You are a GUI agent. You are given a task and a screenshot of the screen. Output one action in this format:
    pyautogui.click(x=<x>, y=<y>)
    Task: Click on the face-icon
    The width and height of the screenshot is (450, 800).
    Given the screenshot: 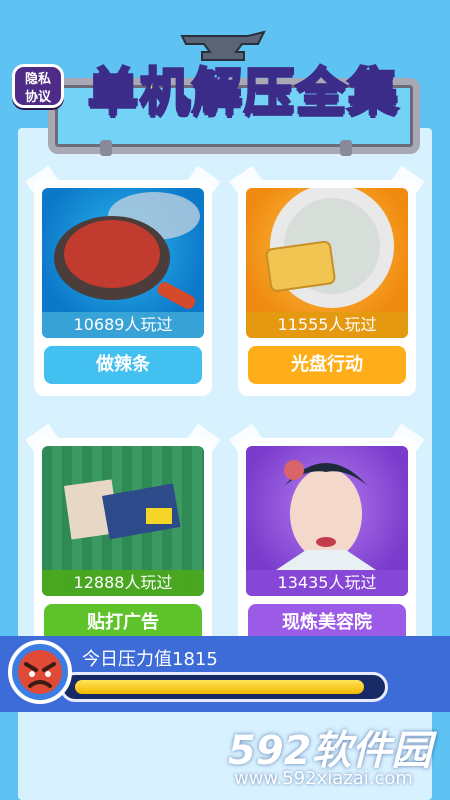 What is the action you would take?
    pyautogui.click(x=326, y=515)
    